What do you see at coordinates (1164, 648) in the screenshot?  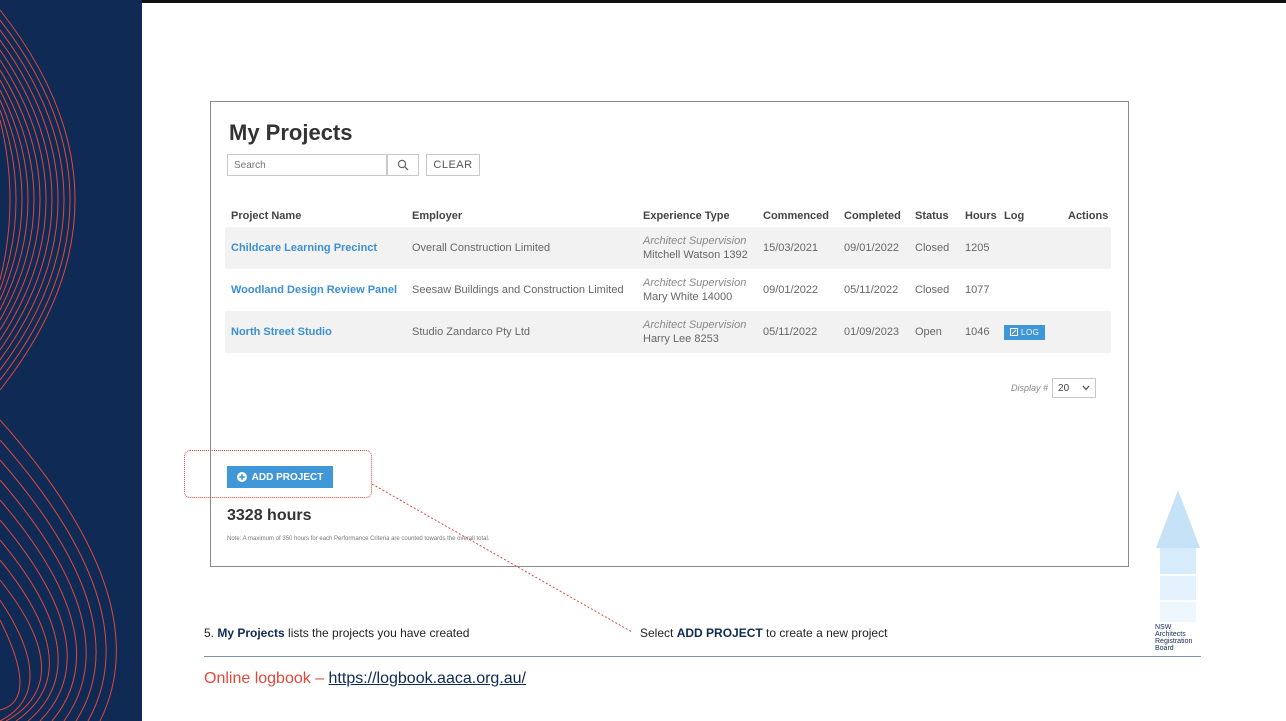 I see `logo-line: Board` at bounding box center [1164, 648].